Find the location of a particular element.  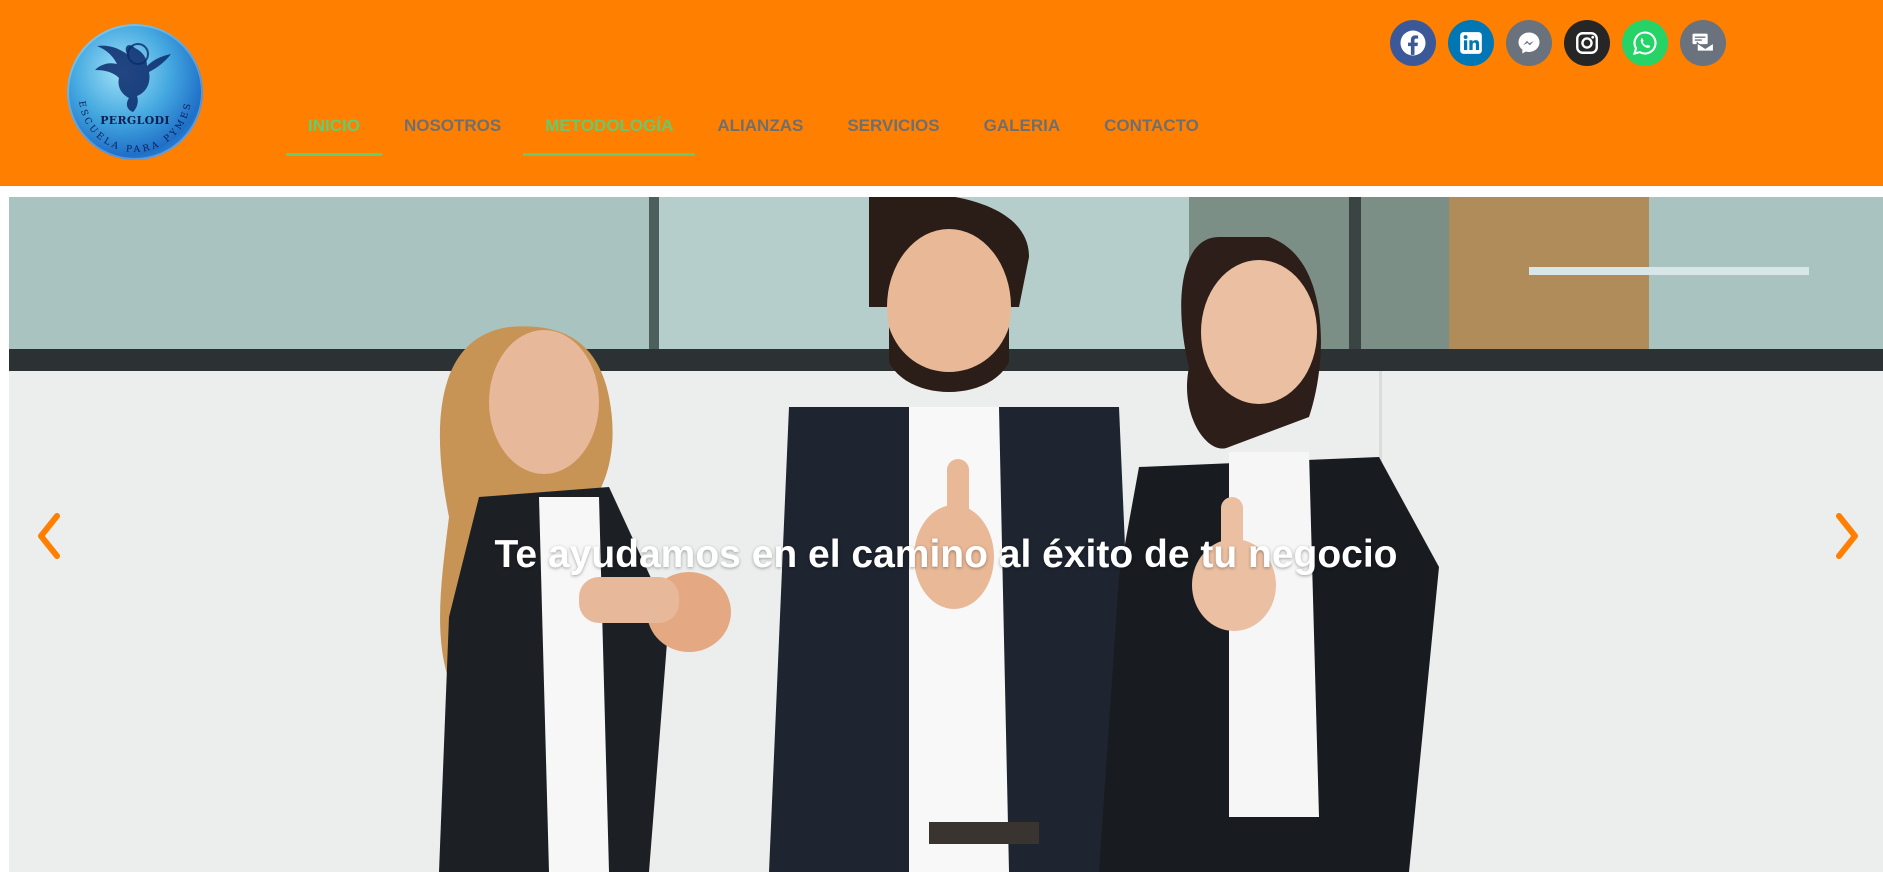

facebook-button is located at coordinates (1413, 43).